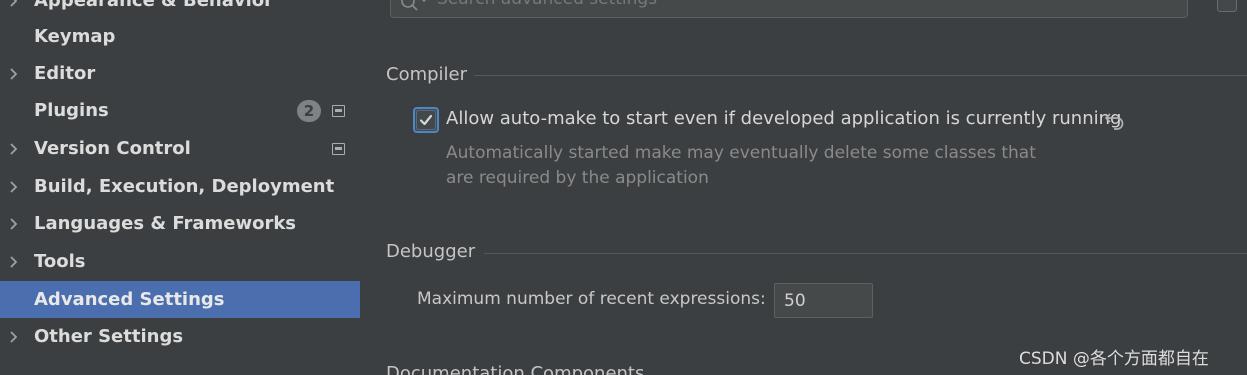 This screenshot has width=1247, height=375. Describe the element at coordinates (71, 110) in the screenshot. I see `sidebar-item-label: Plugins` at that location.